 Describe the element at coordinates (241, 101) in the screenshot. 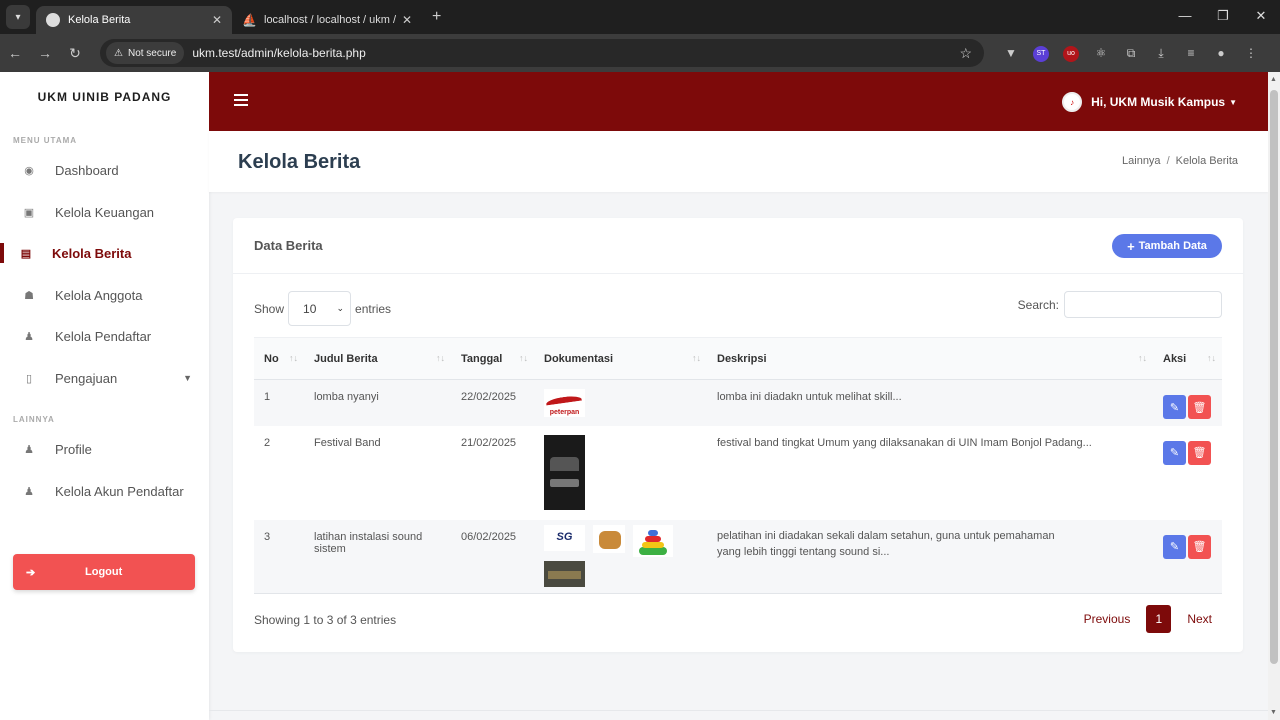

I see `hamburger-menu-icon` at that location.